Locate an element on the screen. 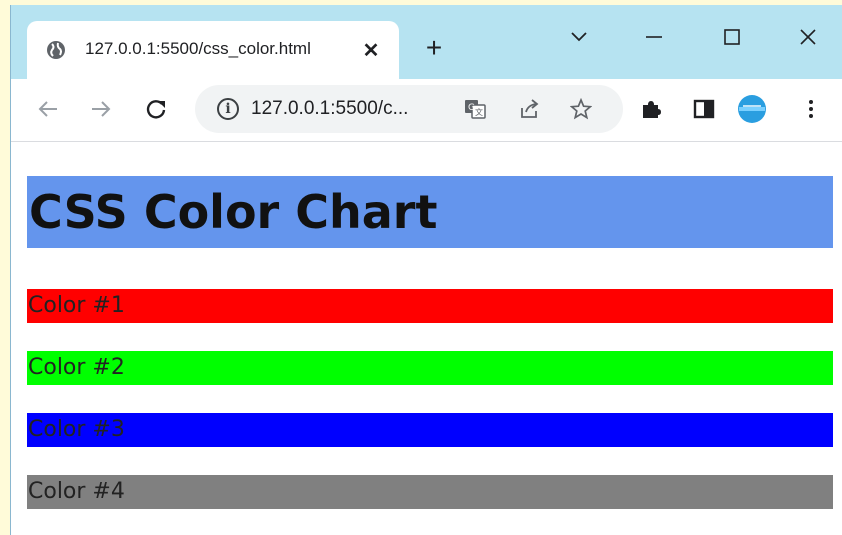  minimize-button is located at coordinates (654, 37).